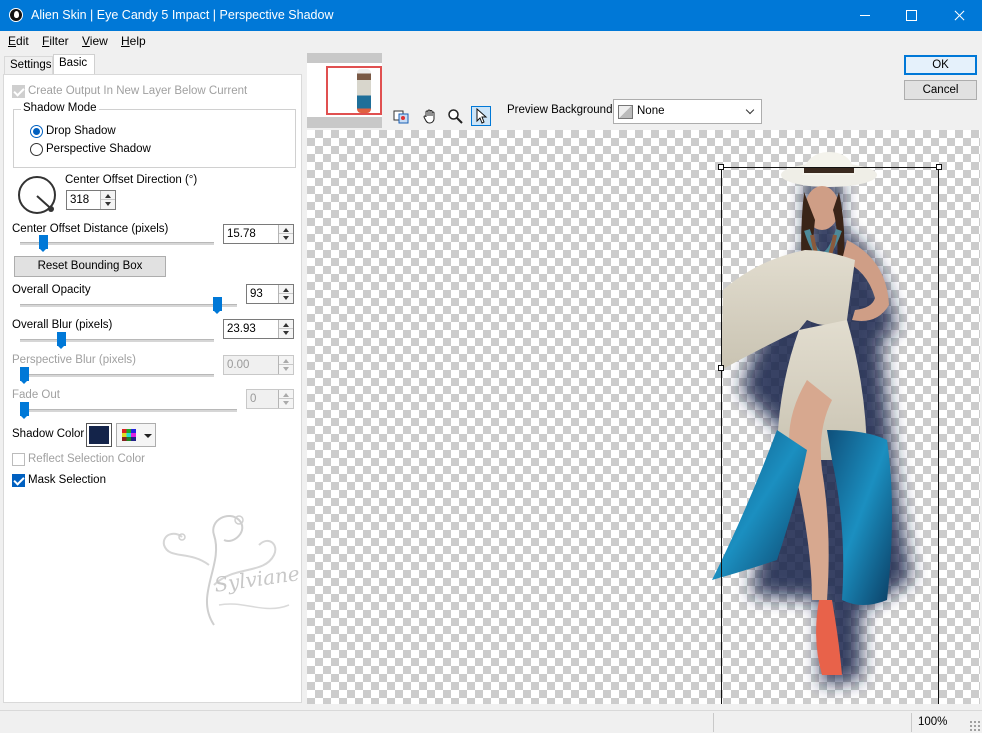 The width and height of the screenshot is (982, 733). Describe the element at coordinates (138, 91) in the screenshot. I see `create-output-label: Create Output In New Layer Below Current` at that location.